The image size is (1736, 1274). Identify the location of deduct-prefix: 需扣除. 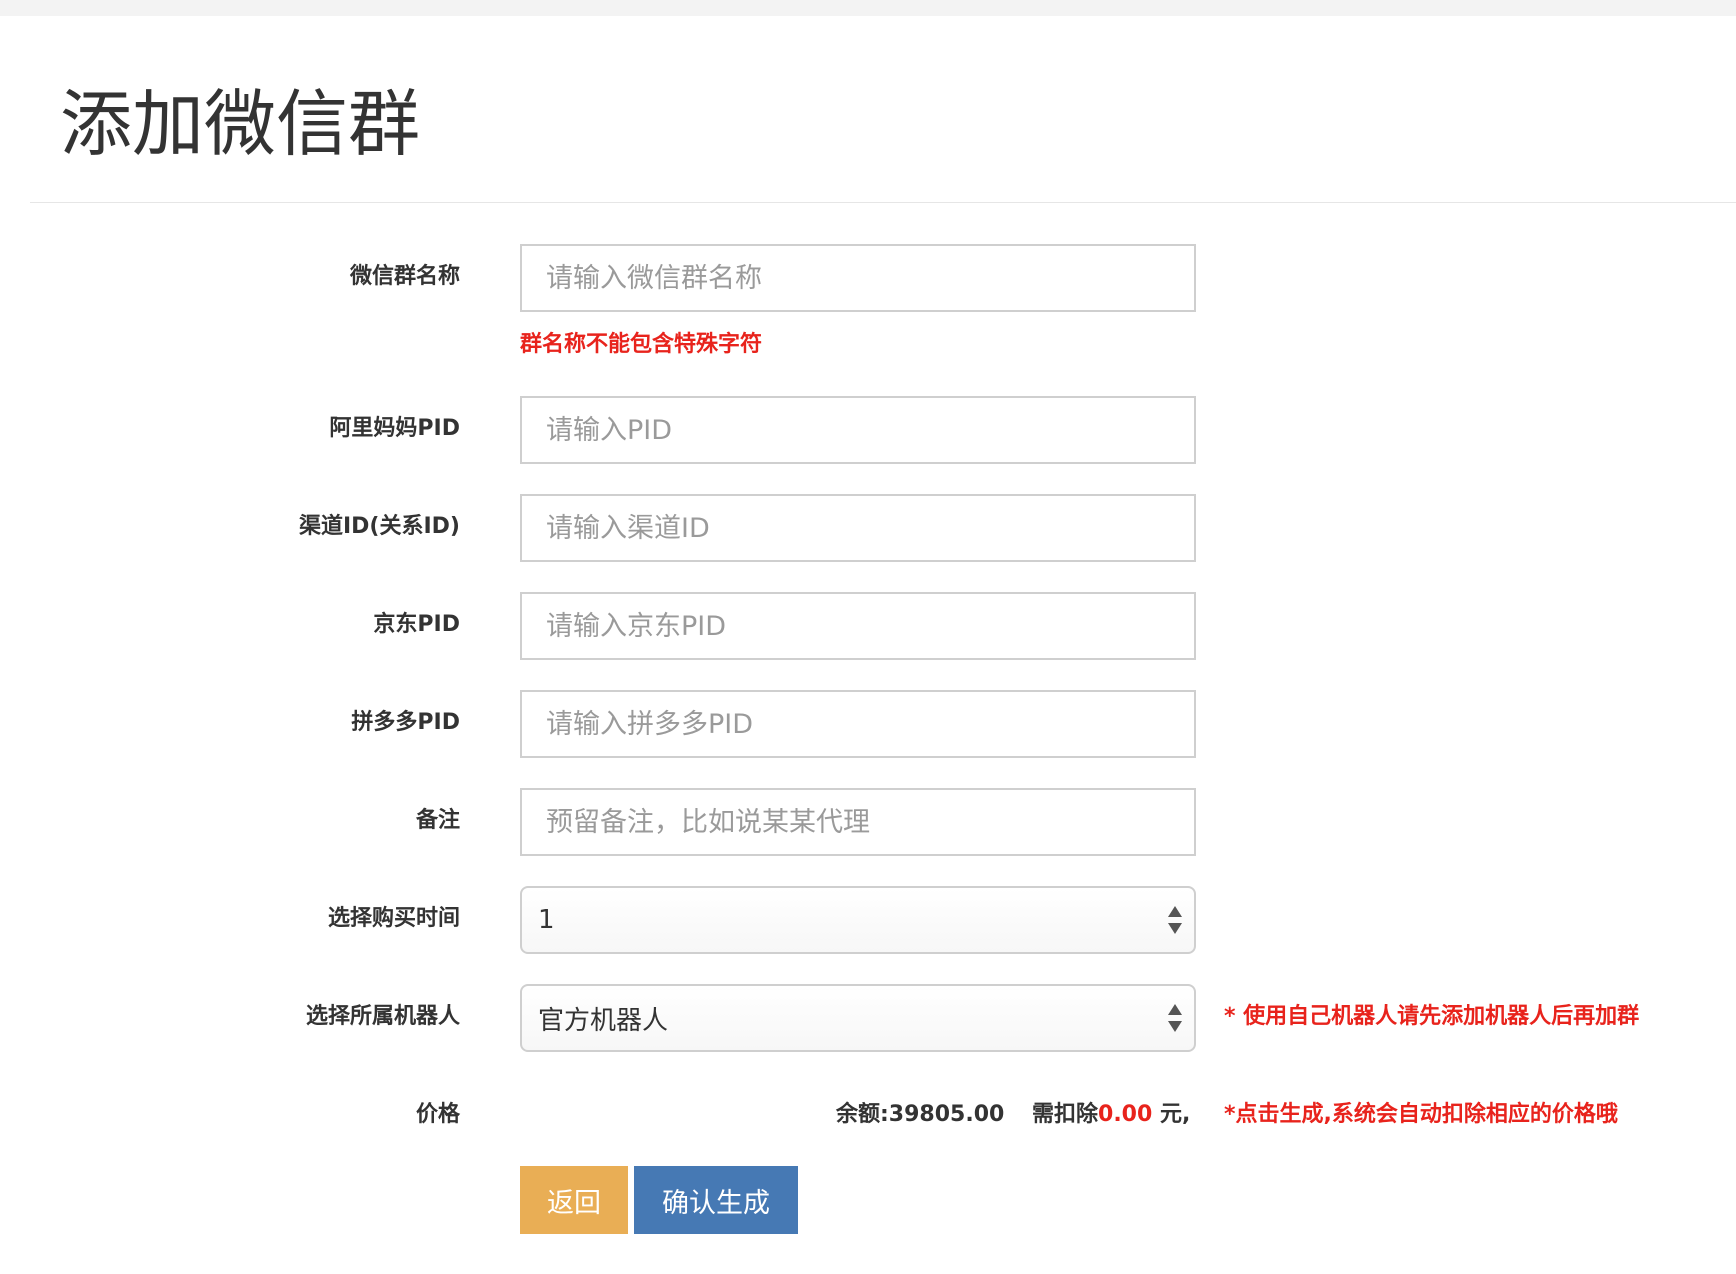
(1065, 1114).